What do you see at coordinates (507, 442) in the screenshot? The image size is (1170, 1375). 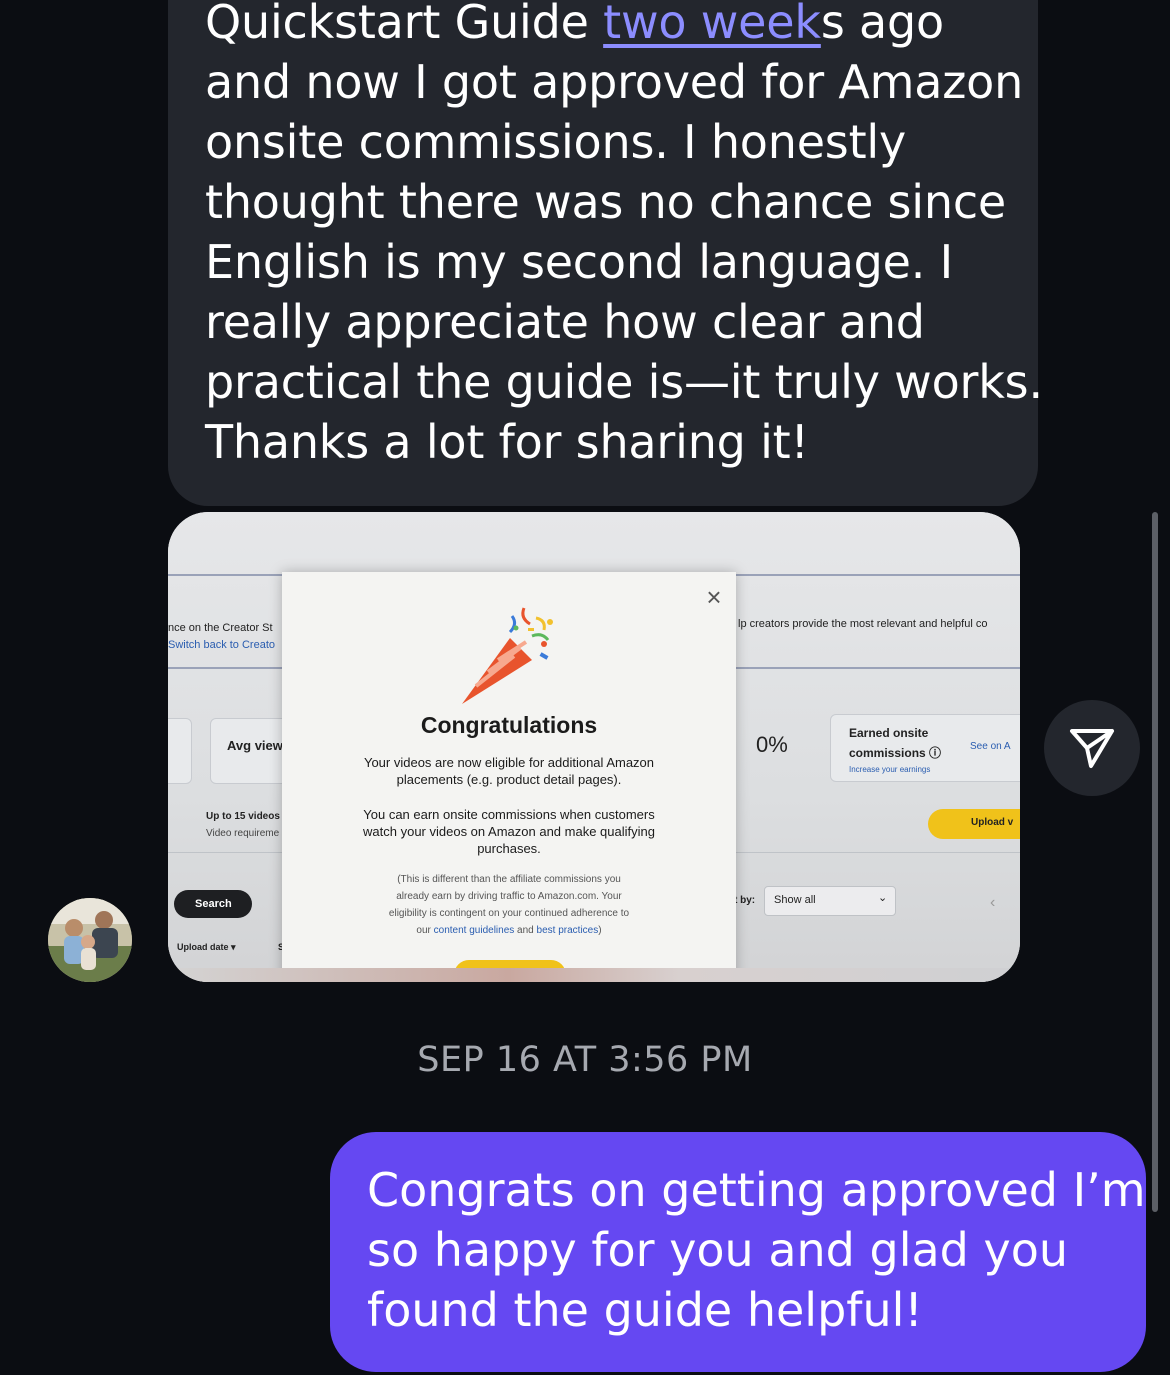 I see `message-line: Thanks a lot for sharing it!` at bounding box center [507, 442].